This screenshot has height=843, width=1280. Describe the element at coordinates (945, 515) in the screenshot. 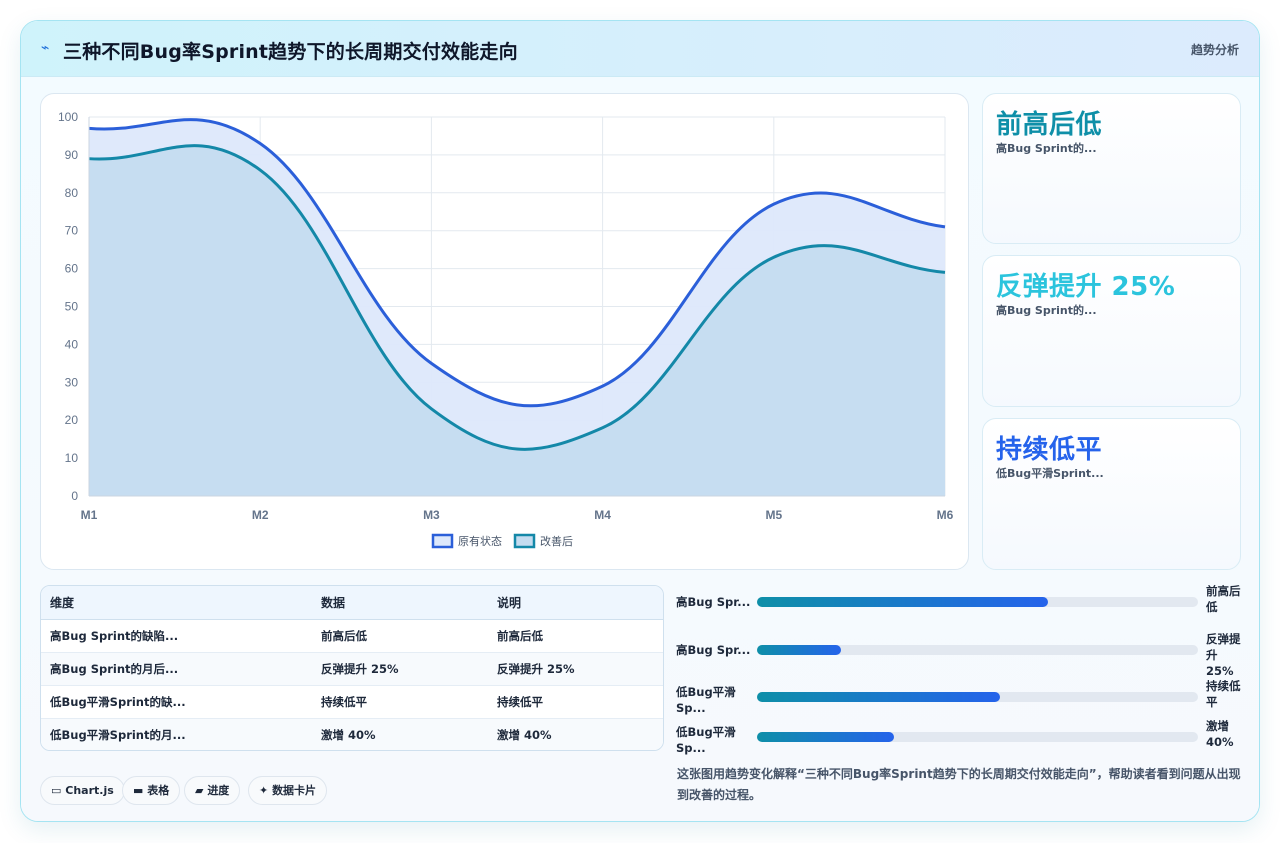

I see `x-tick-label: M6` at that location.